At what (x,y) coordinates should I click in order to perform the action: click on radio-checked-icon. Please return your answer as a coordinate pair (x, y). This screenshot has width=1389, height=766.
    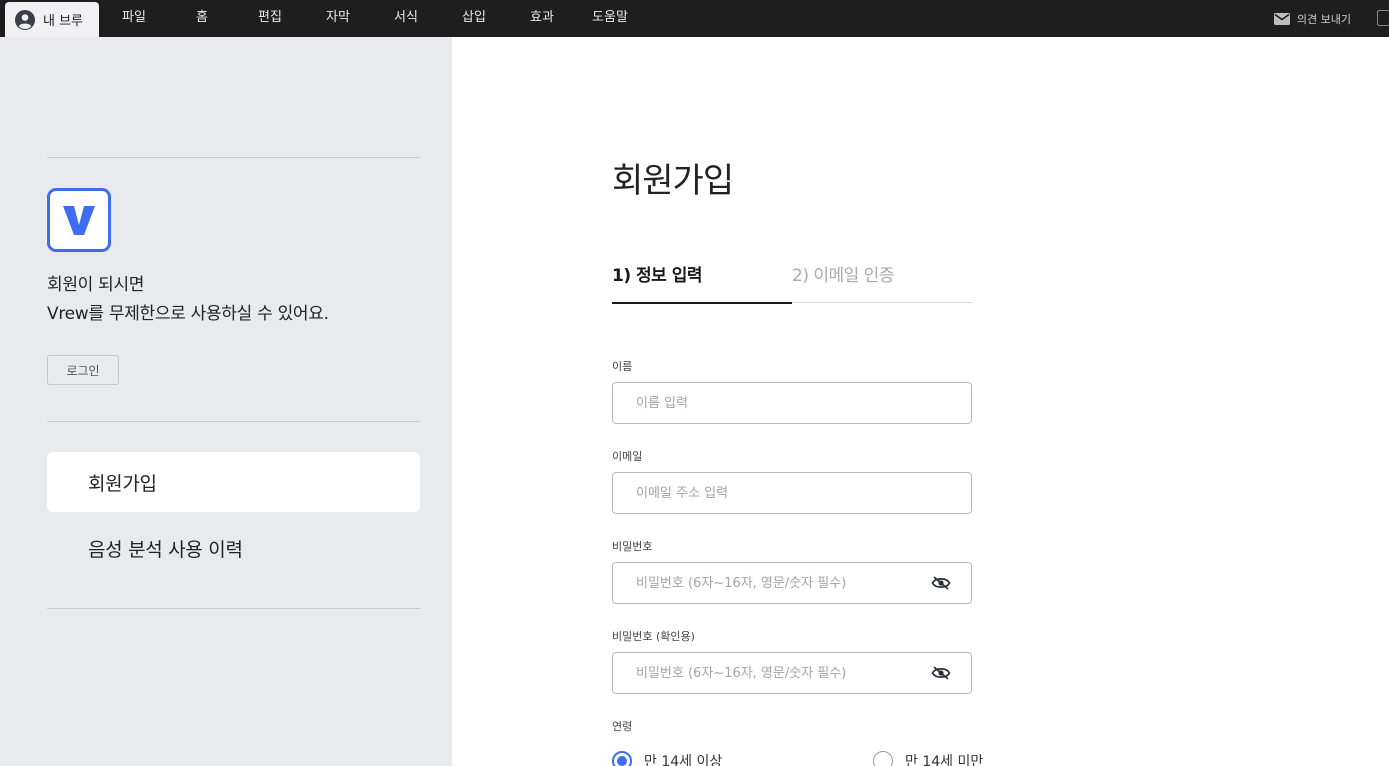
    Looking at the image, I should click on (622, 758).